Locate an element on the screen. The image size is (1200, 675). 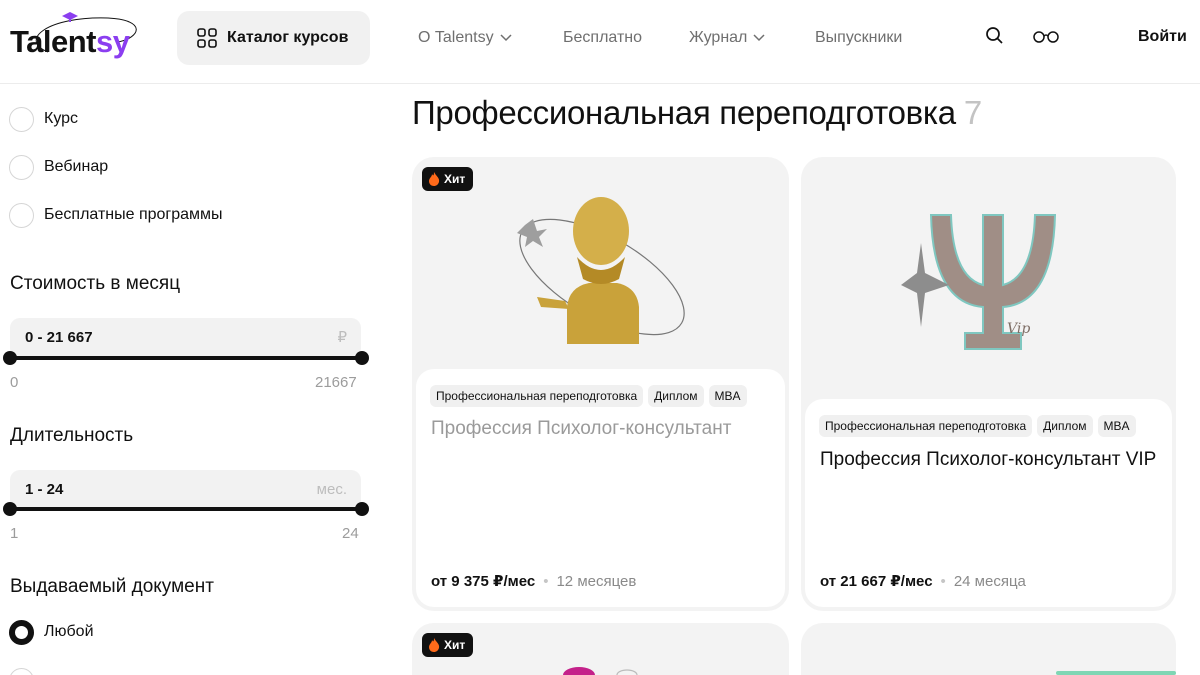
glasses-icon is located at coordinates (1046, 37).